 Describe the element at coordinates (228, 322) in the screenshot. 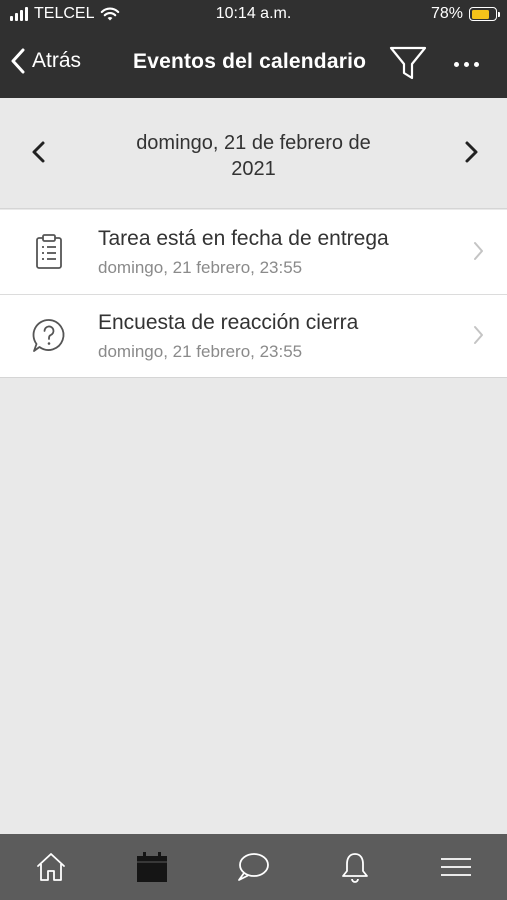

I see `event-title: Encuesta de reacción cierra` at that location.